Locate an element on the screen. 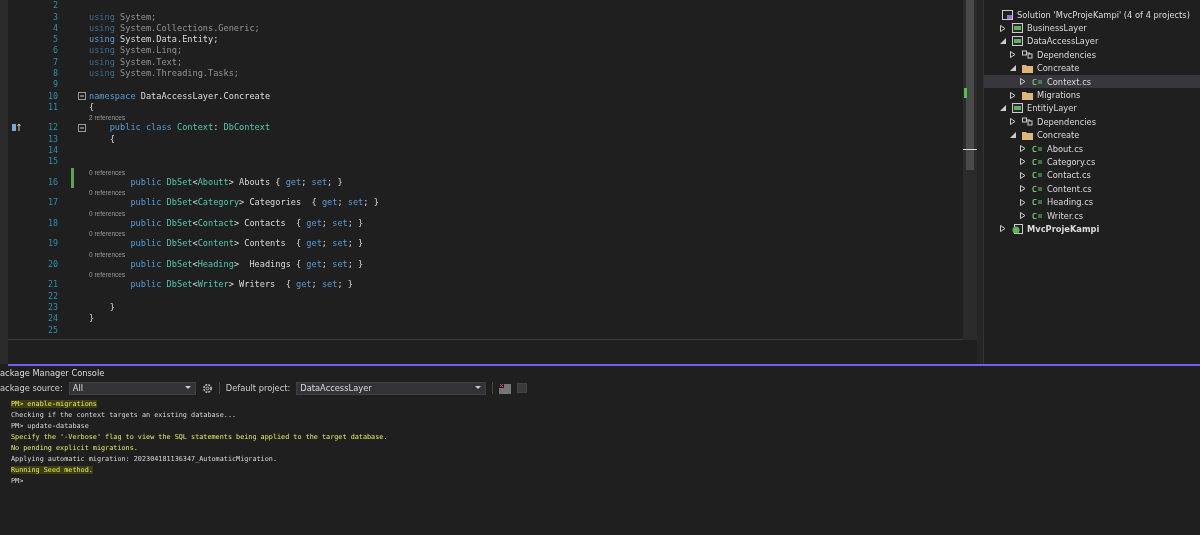 The height and width of the screenshot is (535, 1200). source-label: ackage source: is located at coordinates (31, 388).